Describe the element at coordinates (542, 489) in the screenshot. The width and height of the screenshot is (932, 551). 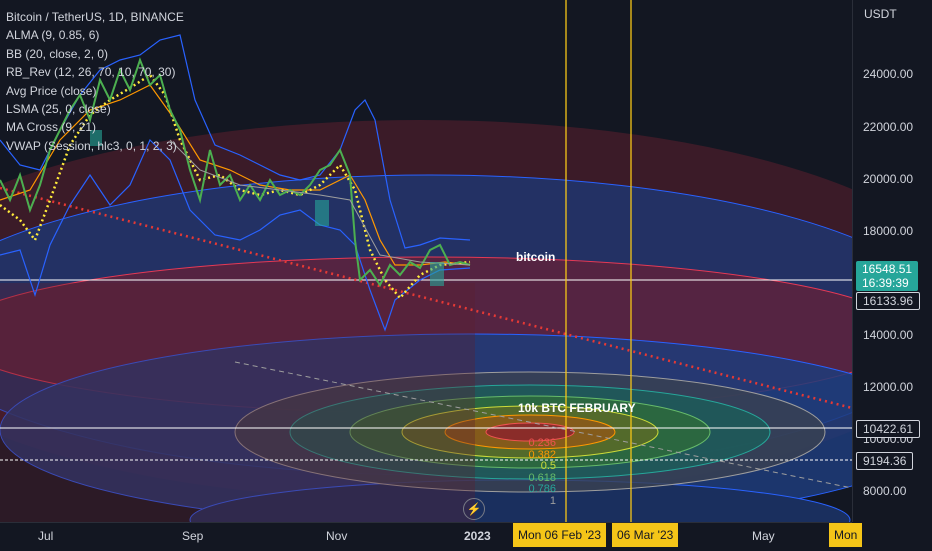
I see `fib-level-0786: 0.786` at that location.